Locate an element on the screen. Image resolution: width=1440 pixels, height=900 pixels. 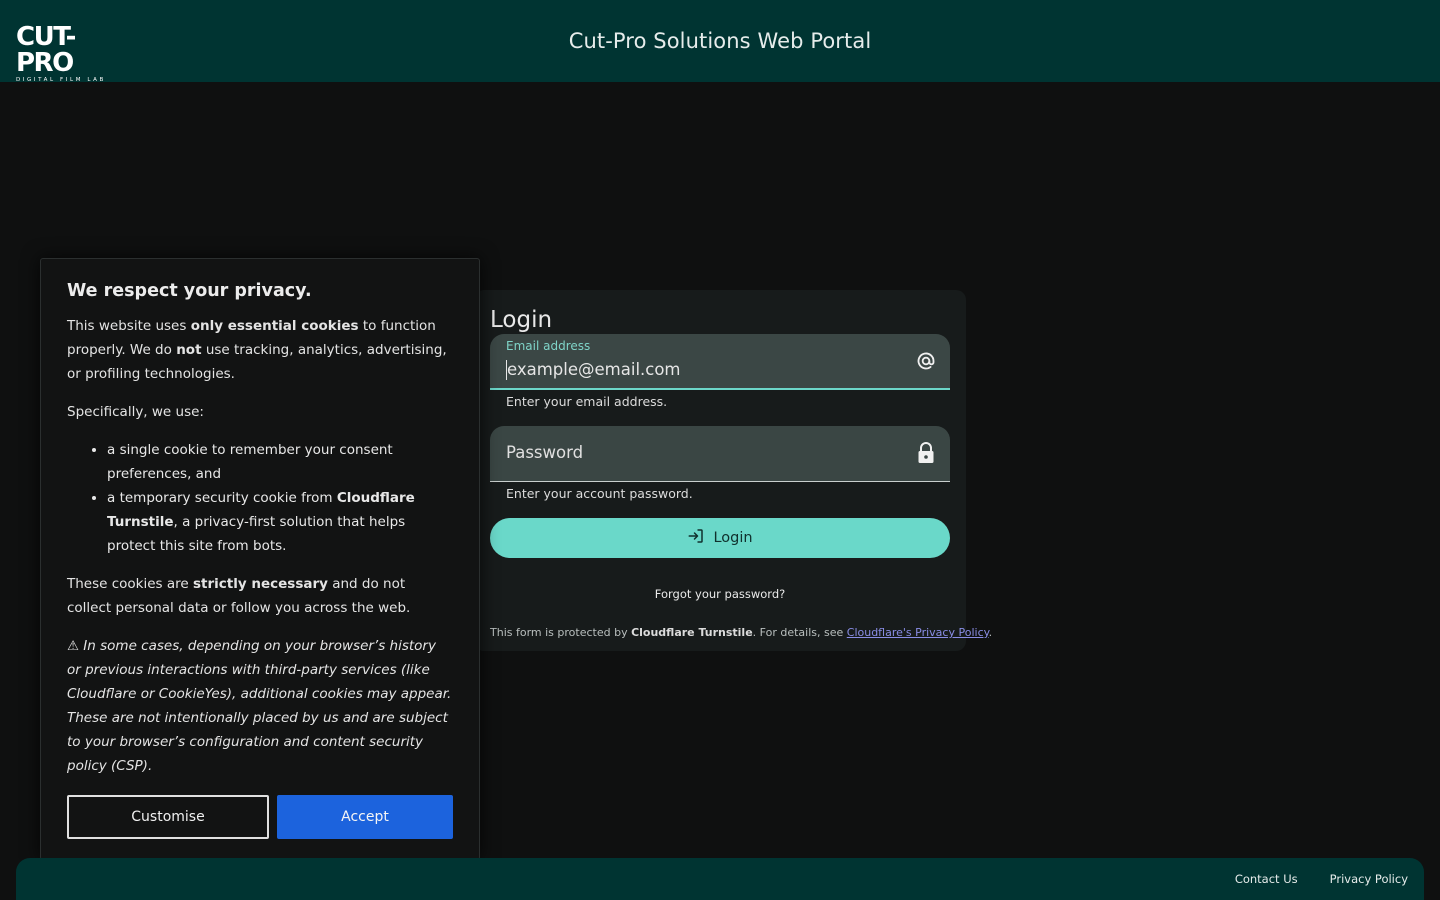
forgot-password-link: Forgot your password? is located at coordinates (720, 594).